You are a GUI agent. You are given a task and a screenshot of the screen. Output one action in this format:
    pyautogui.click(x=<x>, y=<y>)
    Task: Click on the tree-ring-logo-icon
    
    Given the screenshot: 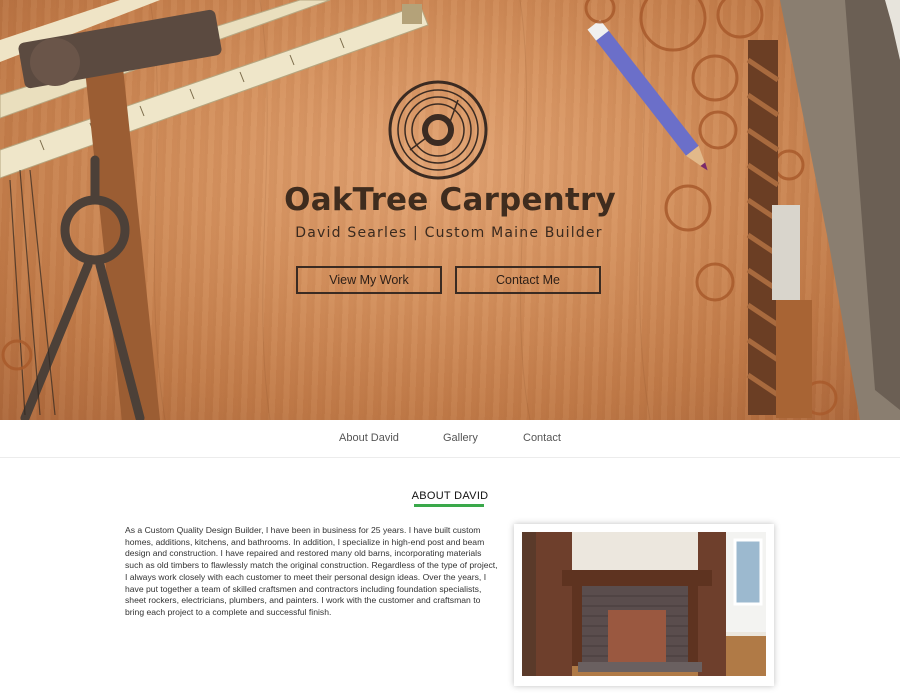 What is the action you would take?
    pyautogui.click(x=438, y=130)
    